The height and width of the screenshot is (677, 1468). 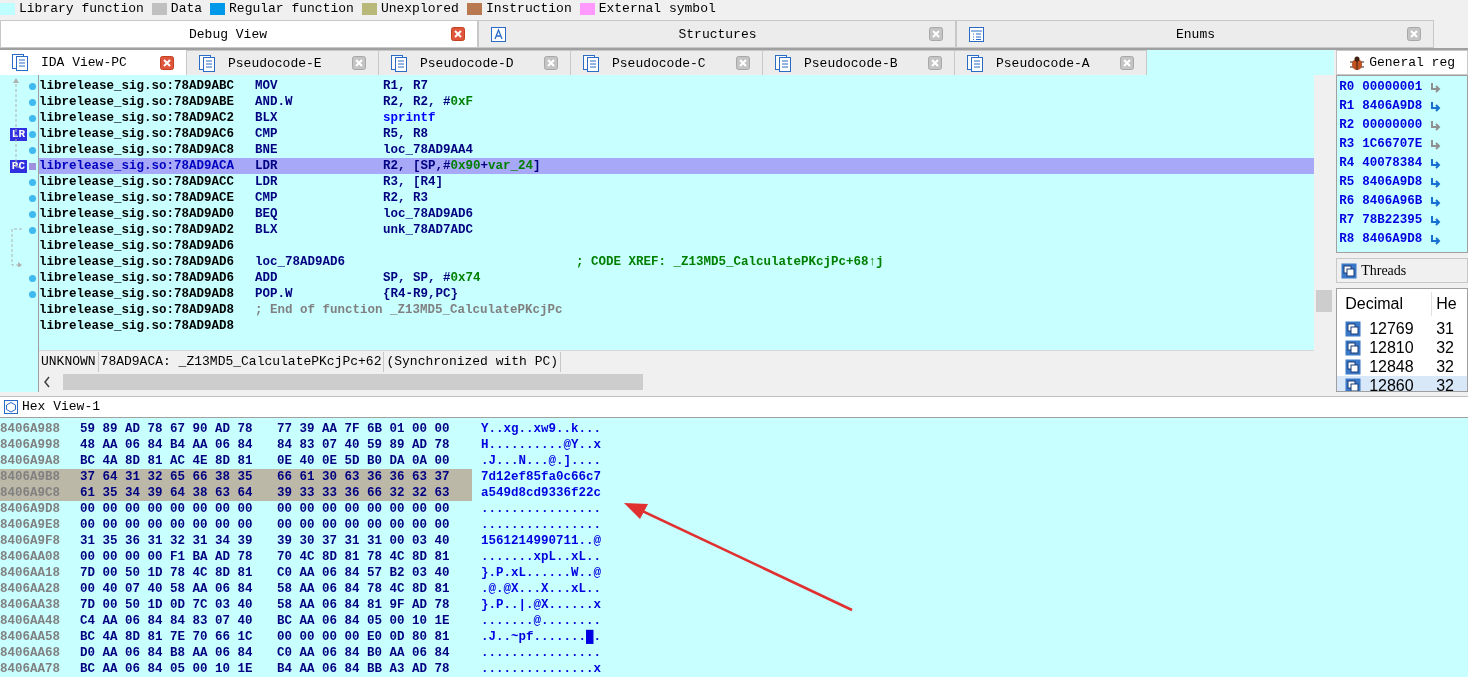 What do you see at coordinates (30, 605) in the screenshot?
I see `hex-address: 8406AA38` at bounding box center [30, 605].